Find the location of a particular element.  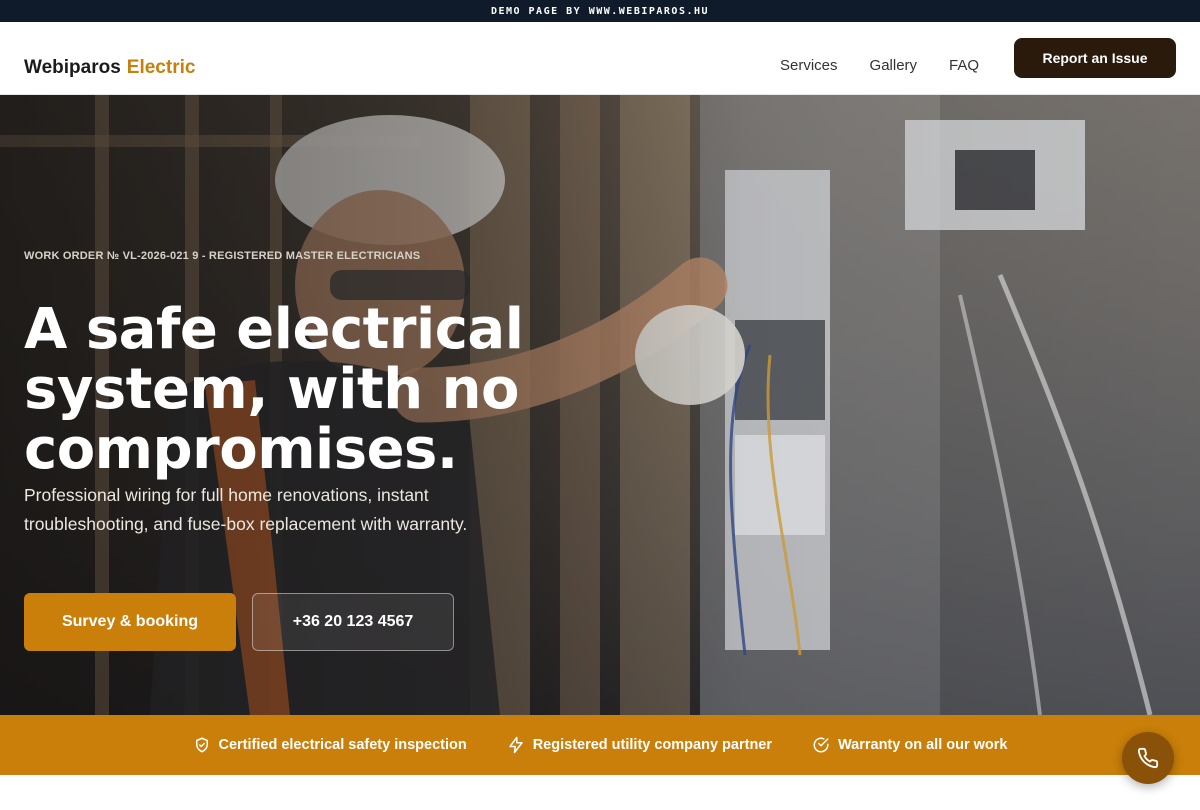

call-floating-button is located at coordinates (1148, 758).